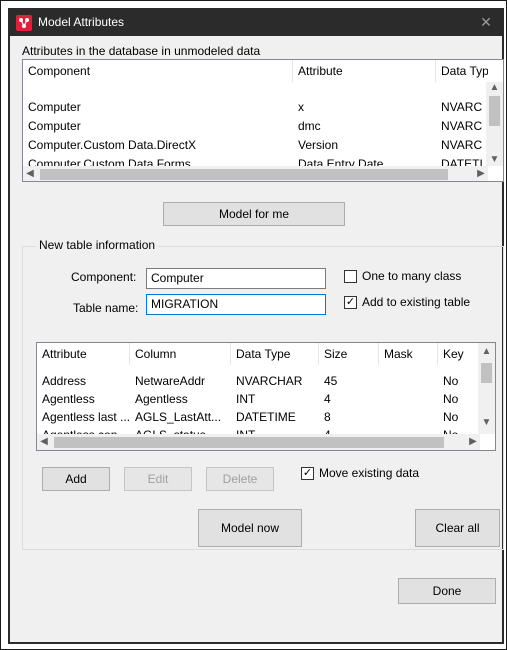 The width and height of the screenshot is (507, 650). I want to click on add-to-existing-checkbox: ✓, so click(350, 302).